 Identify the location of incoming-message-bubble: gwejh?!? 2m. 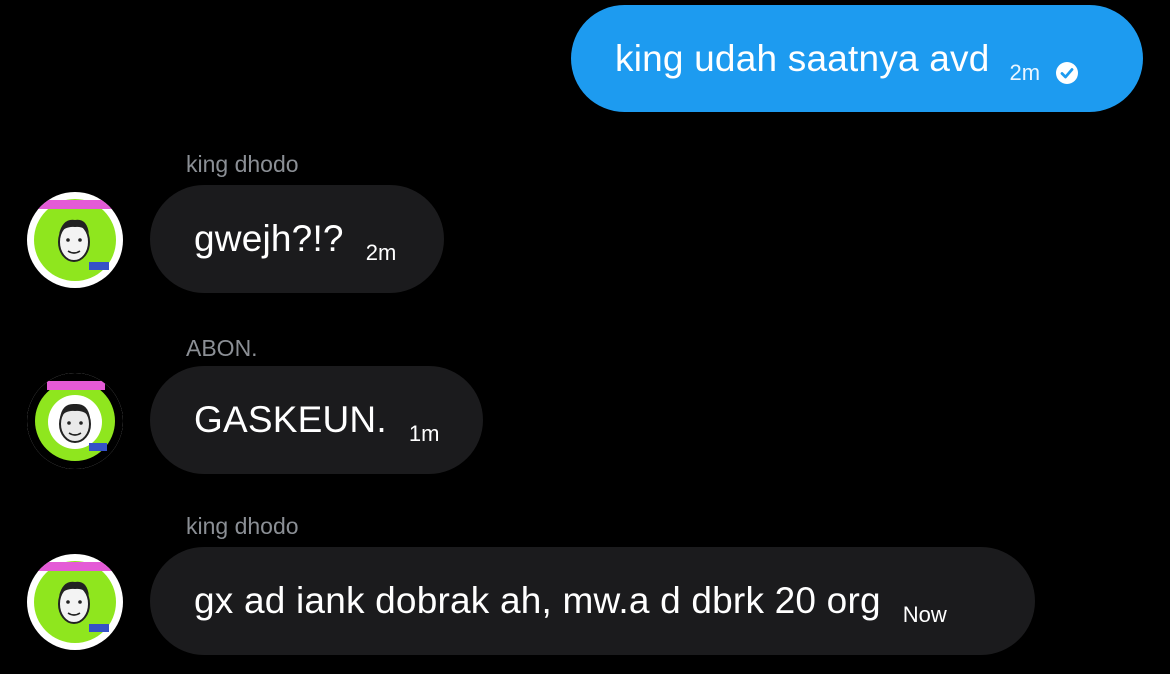
(297, 239).